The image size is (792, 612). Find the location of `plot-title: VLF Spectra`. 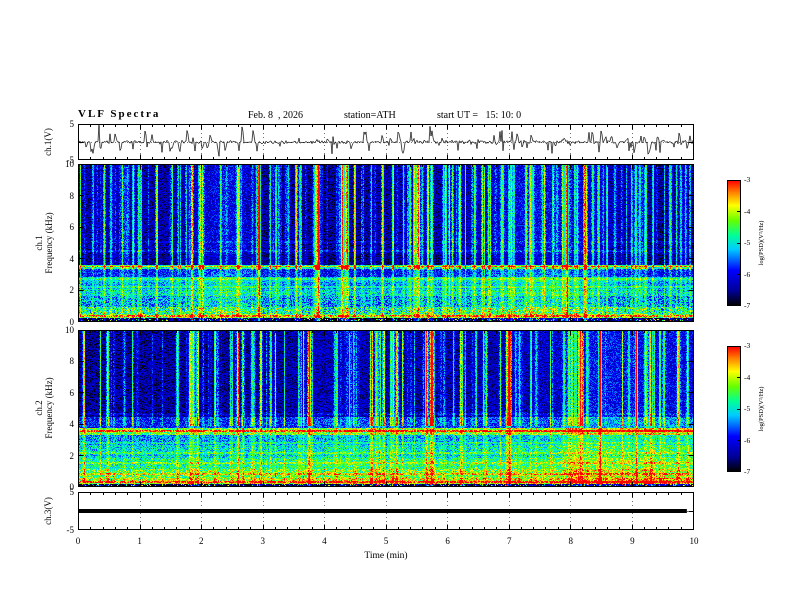

plot-title: VLF Spectra is located at coordinates (119, 114).